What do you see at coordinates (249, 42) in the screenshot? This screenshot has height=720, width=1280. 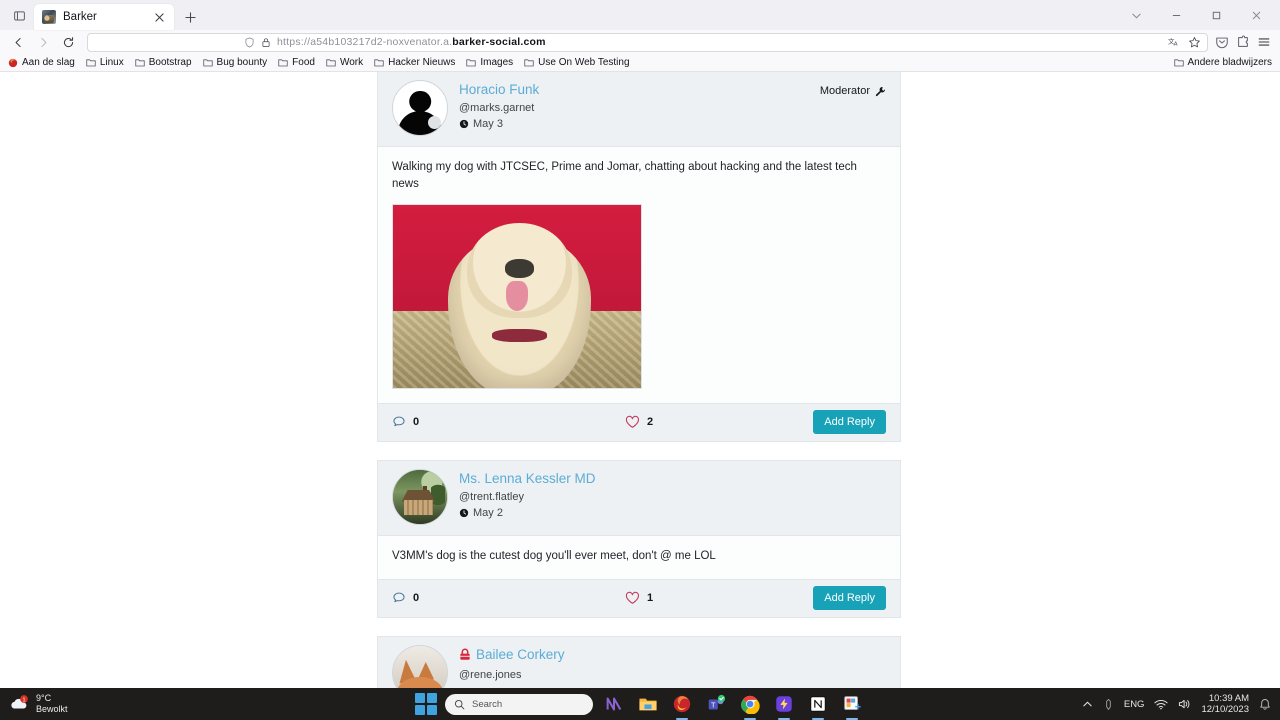 I see `shield-icon` at bounding box center [249, 42].